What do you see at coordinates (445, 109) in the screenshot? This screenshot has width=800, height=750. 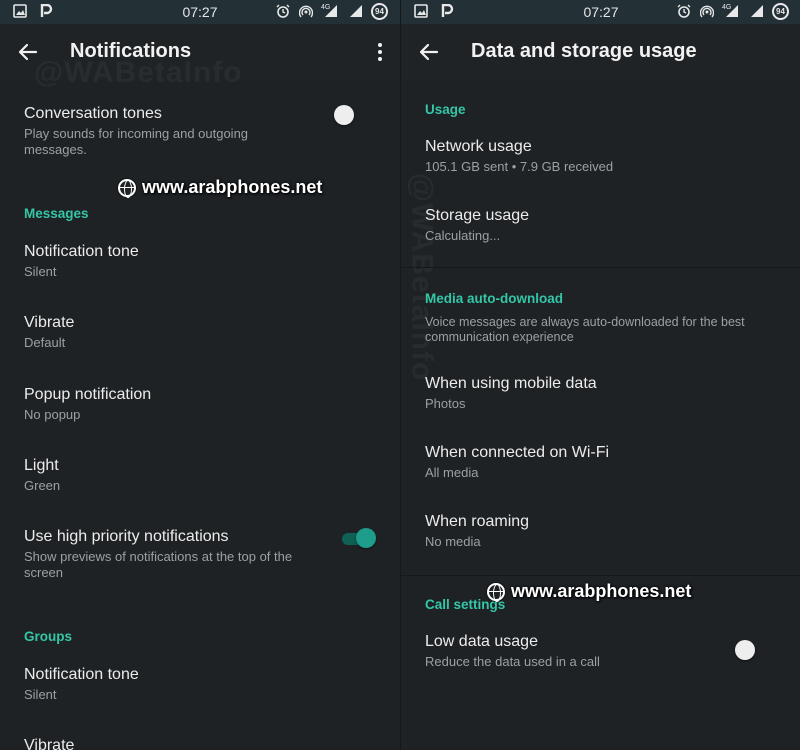 I see `usage-section-header: Usage` at bounding box center [445, 109].